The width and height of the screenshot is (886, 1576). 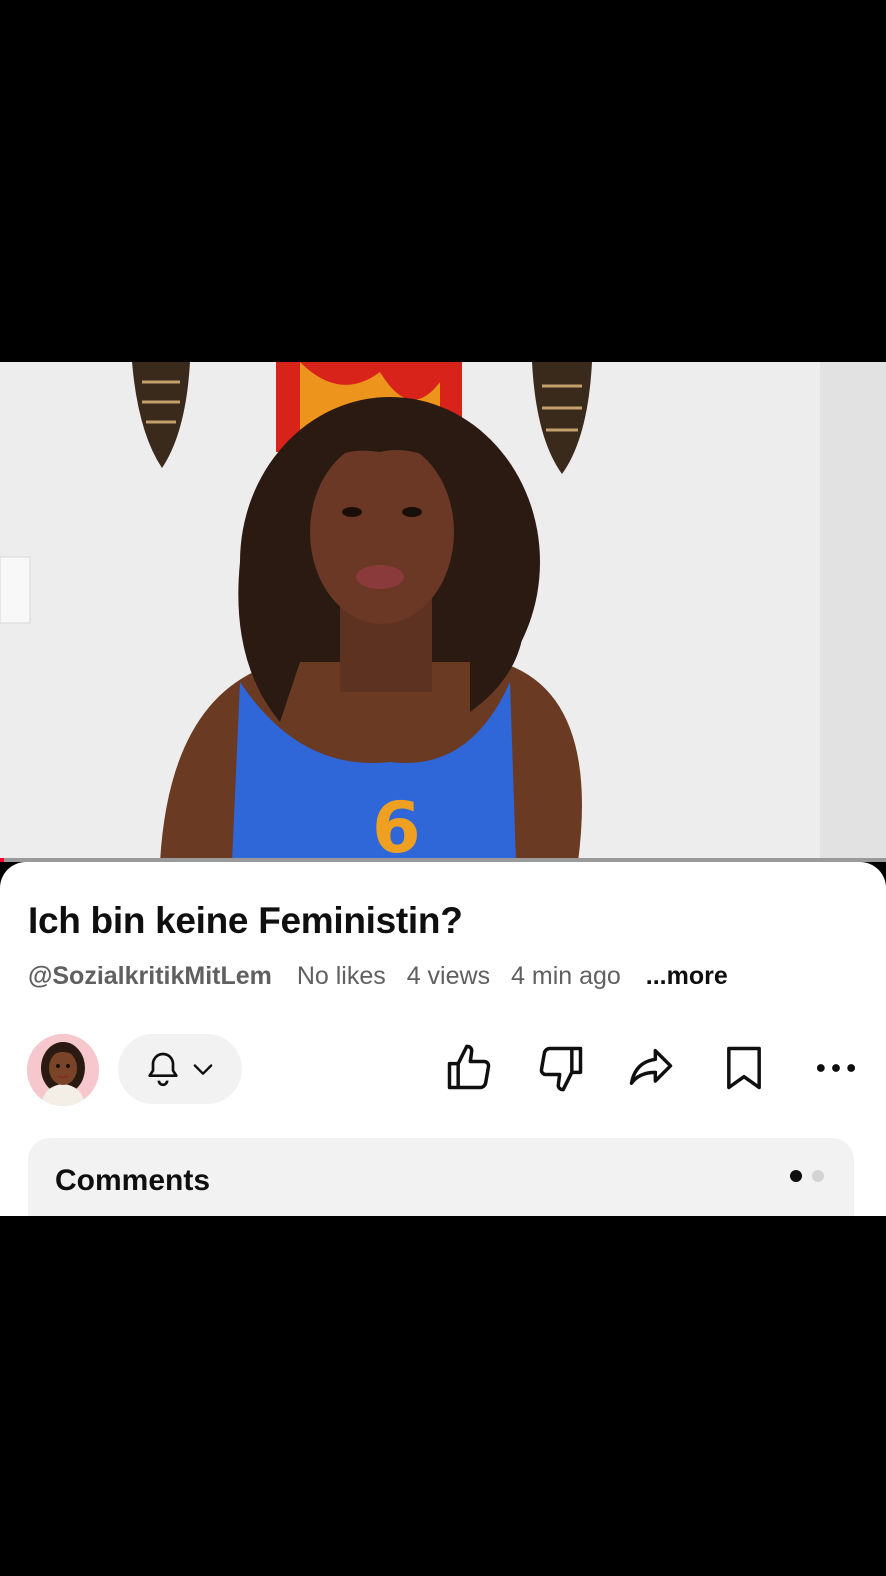 I want to click on dislike-button, so click(x=561, y=1068).